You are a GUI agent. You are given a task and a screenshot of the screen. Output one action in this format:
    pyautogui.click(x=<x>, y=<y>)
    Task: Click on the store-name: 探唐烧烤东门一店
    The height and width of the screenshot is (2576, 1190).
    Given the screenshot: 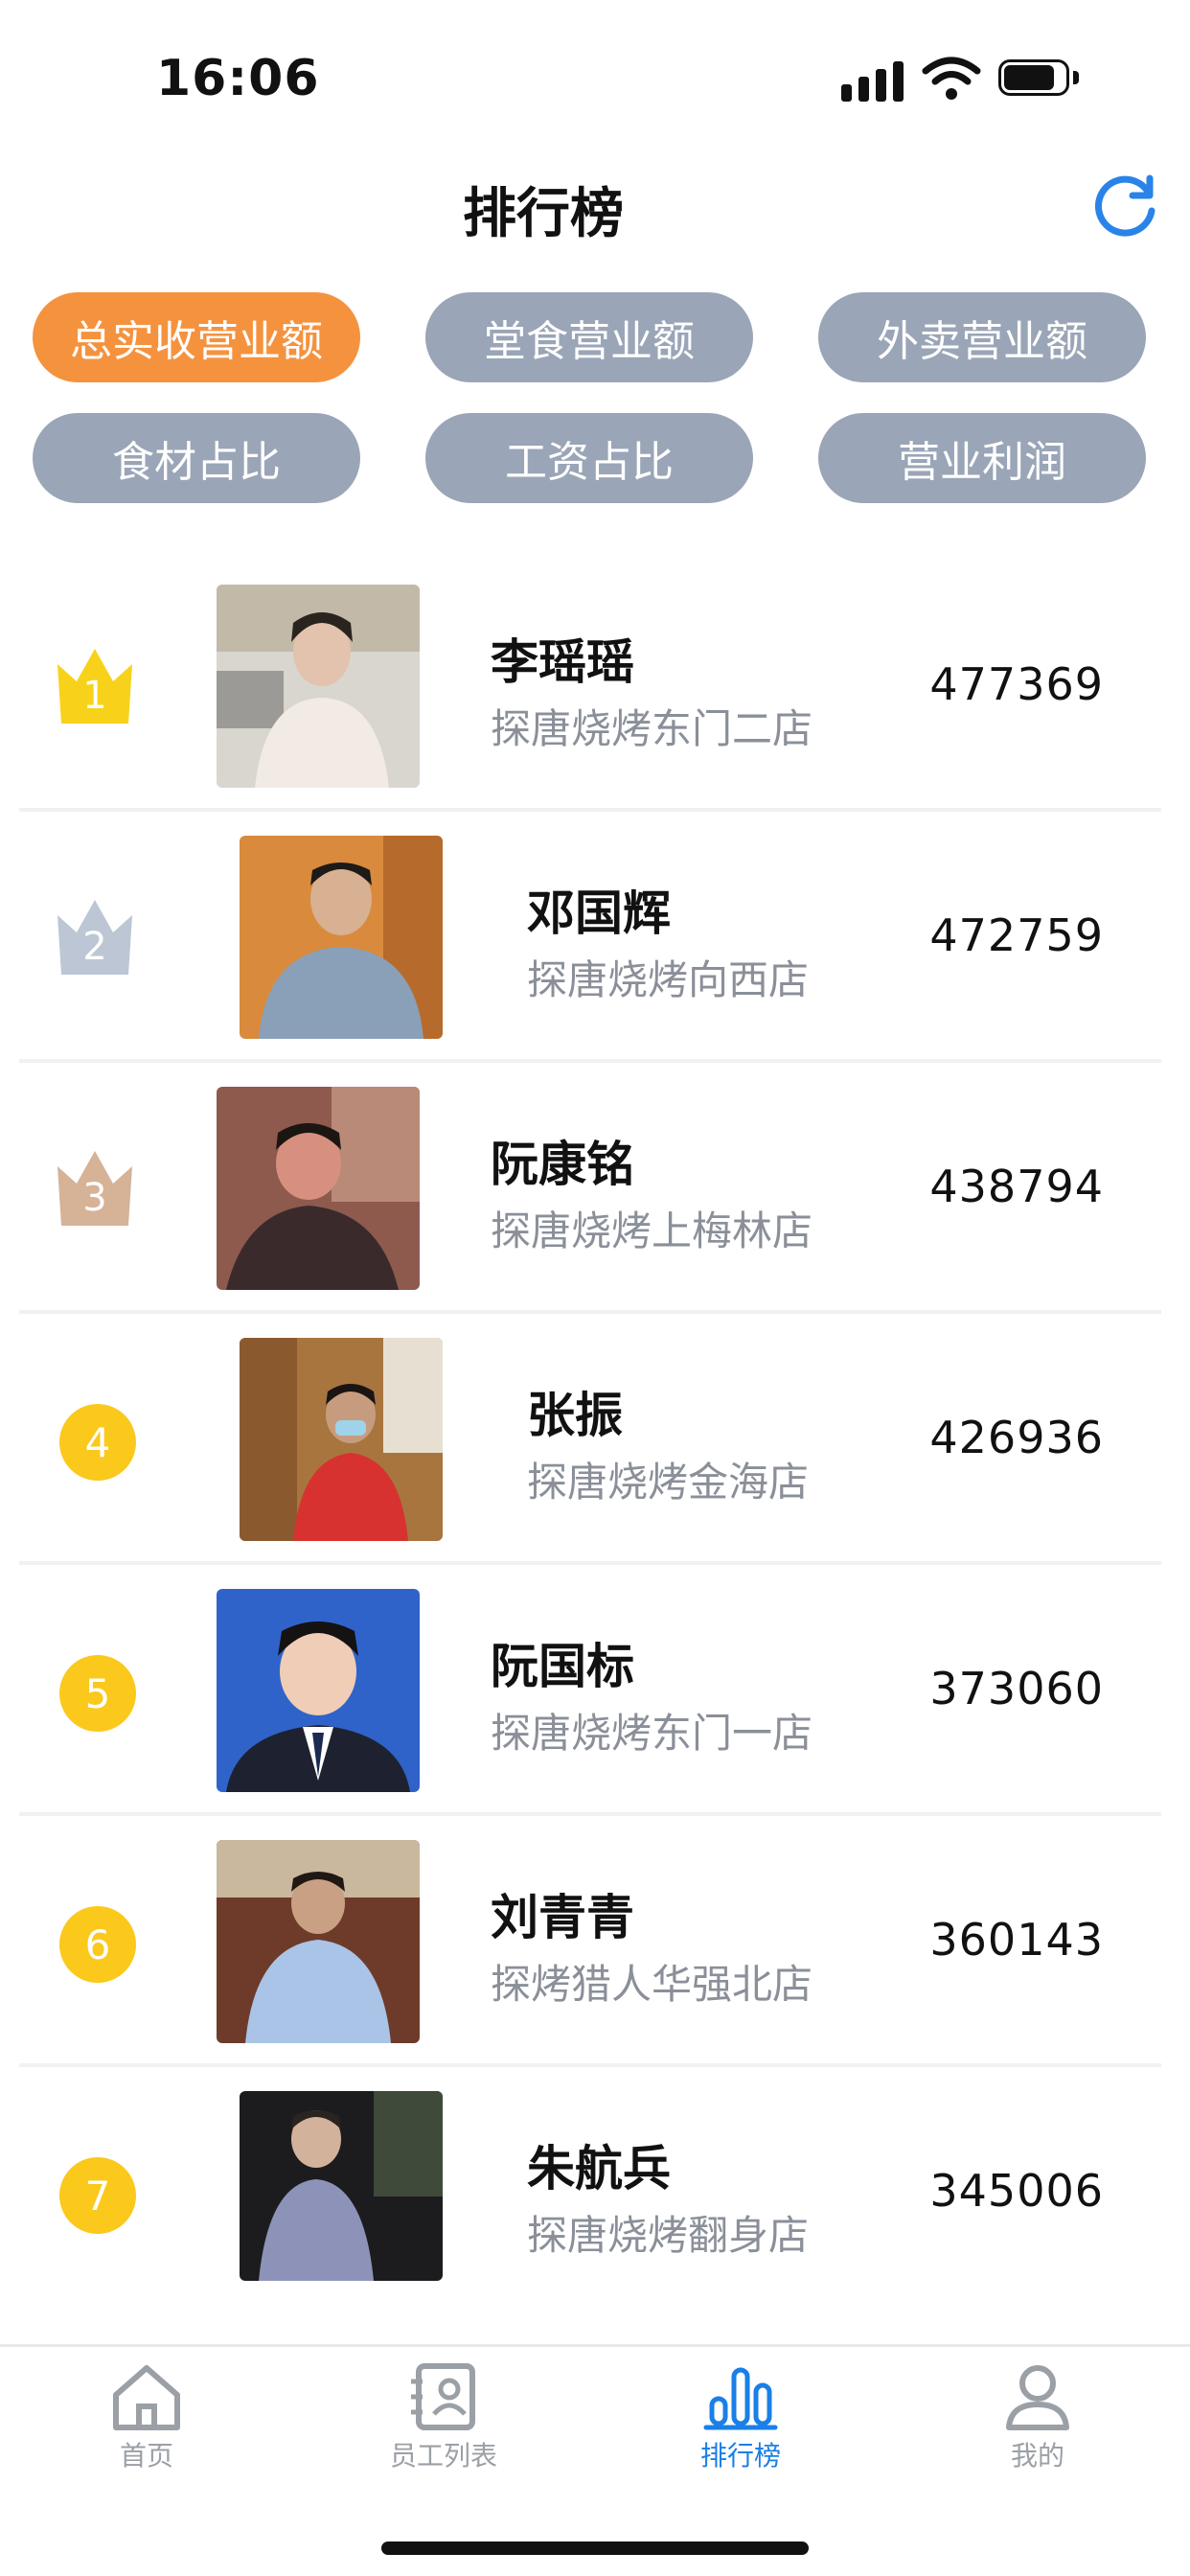 What is the action you would take?
    pyautogui.click(x=652, y=1733)
    